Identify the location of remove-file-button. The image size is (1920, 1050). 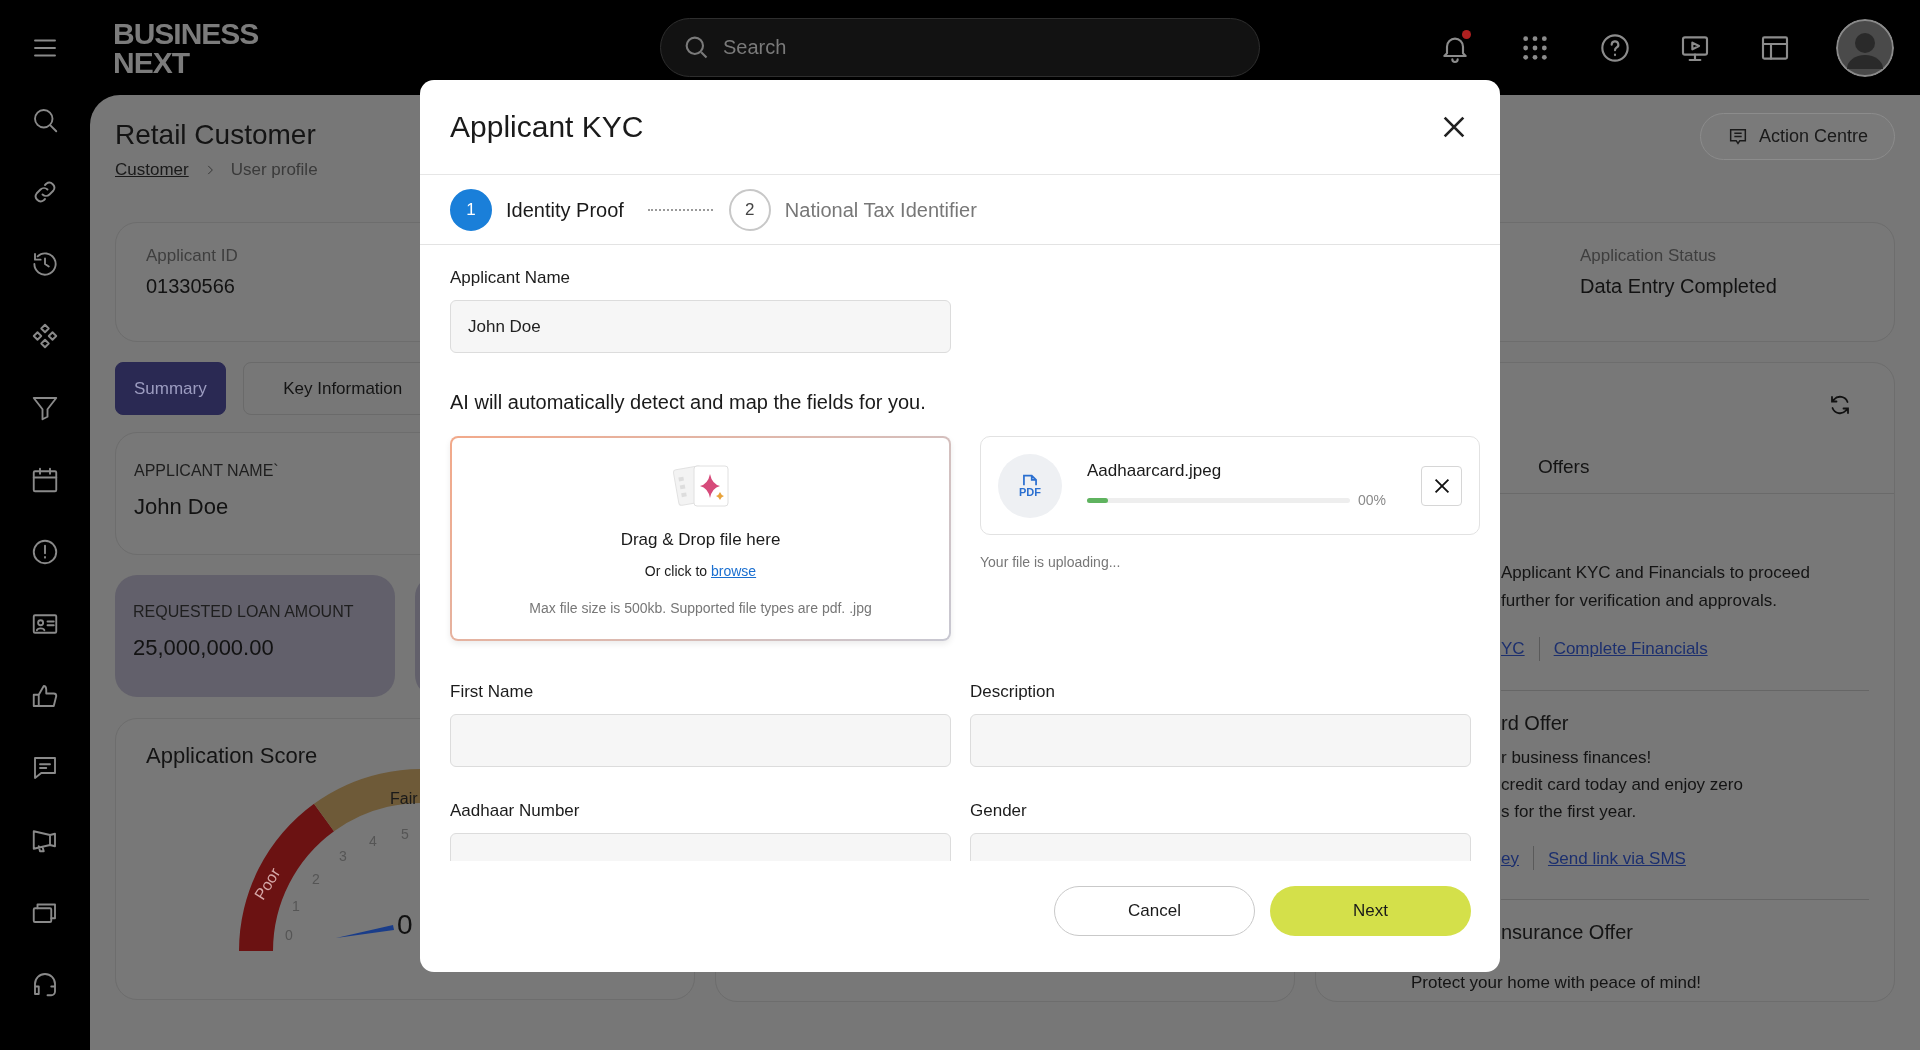
(1441, 485).